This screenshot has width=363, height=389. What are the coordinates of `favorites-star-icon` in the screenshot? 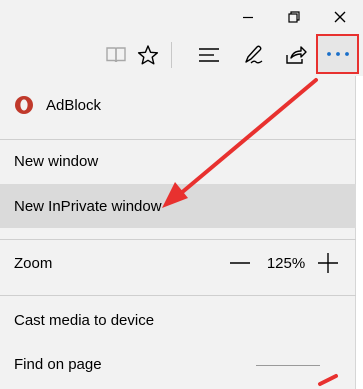 It's located at (148, 55).